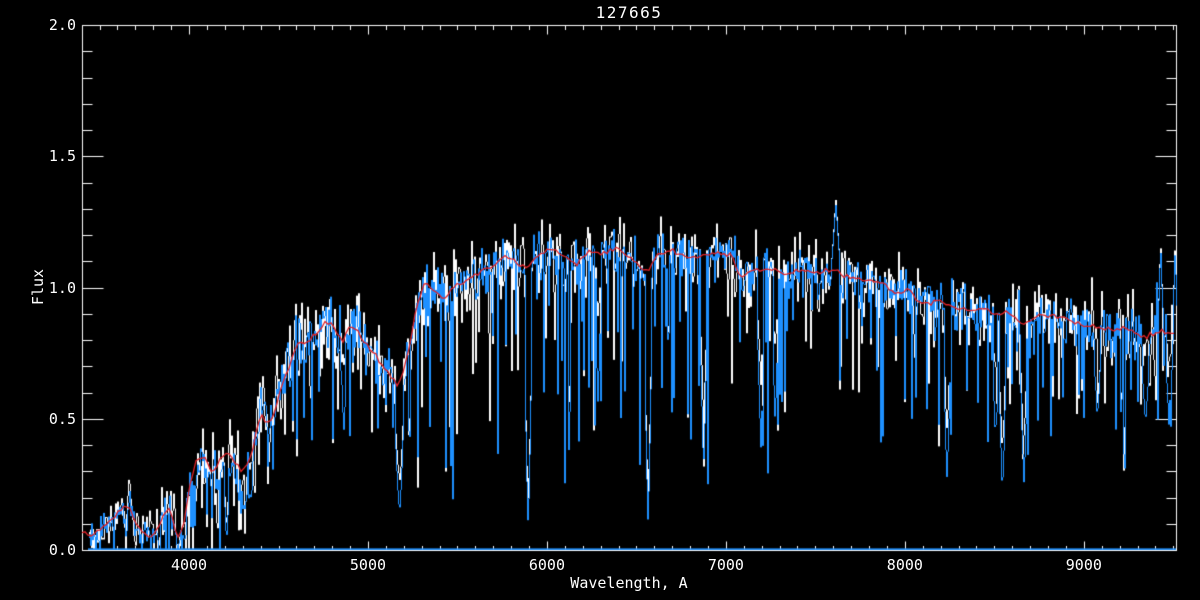 The image size is (1200, 600). Describe the element at coordinates (62, 25) in the screenshot. I see `y-tick-label: 2.0` at that location.